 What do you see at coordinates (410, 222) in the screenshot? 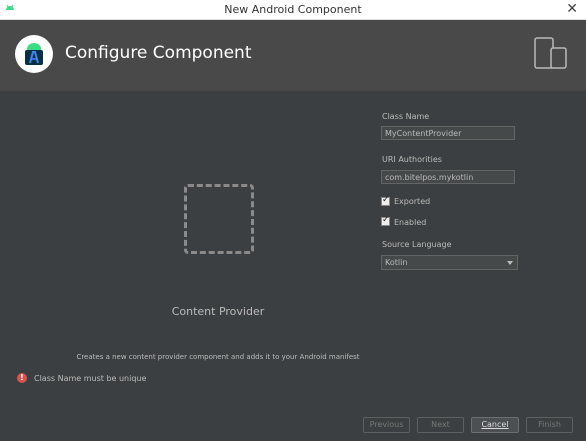
I see `enabled-label: Enabled` at bounding box center [410, 222].